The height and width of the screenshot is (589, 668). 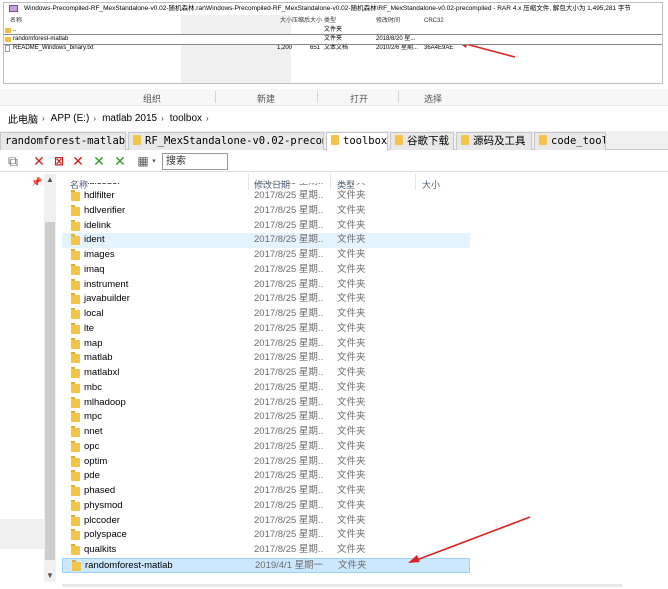 What do you see at coordinates (50, 180) in the screenshot?
I see `scroll-up-icon: ▲` at bounding box center [50, 180].